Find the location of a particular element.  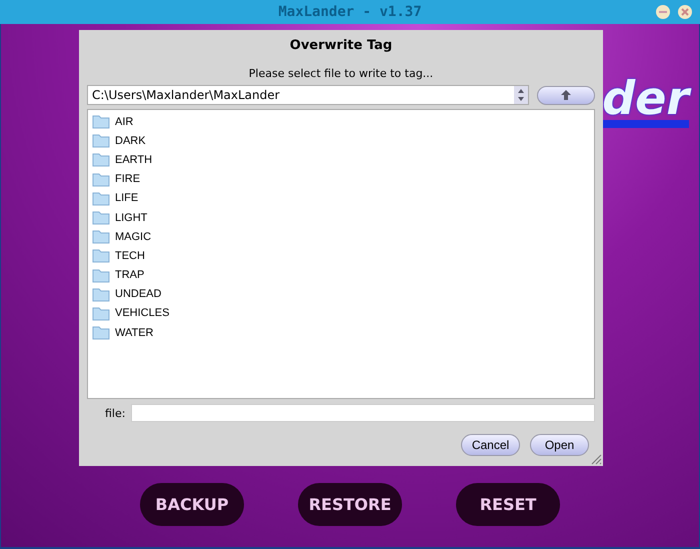

action-button: RESET is located at coordinates (508, 504).